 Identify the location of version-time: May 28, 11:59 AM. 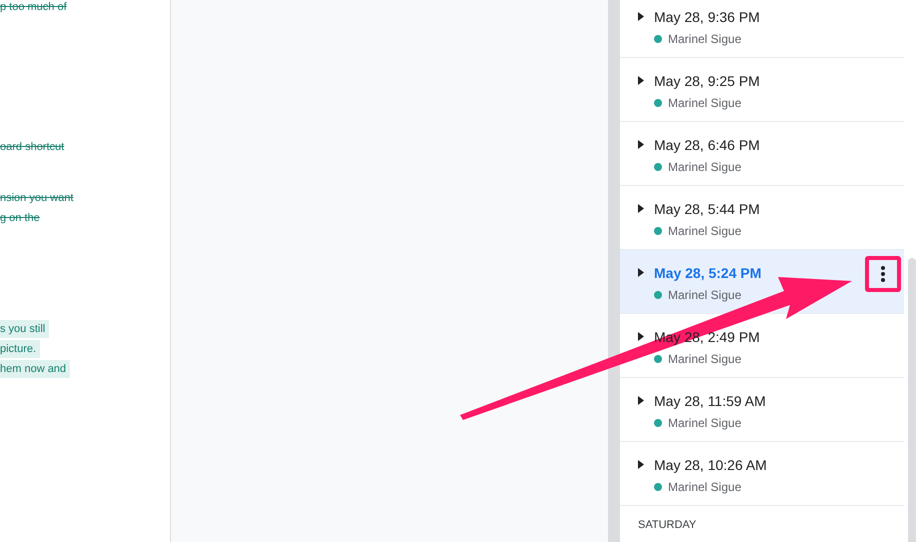
(710, 401).